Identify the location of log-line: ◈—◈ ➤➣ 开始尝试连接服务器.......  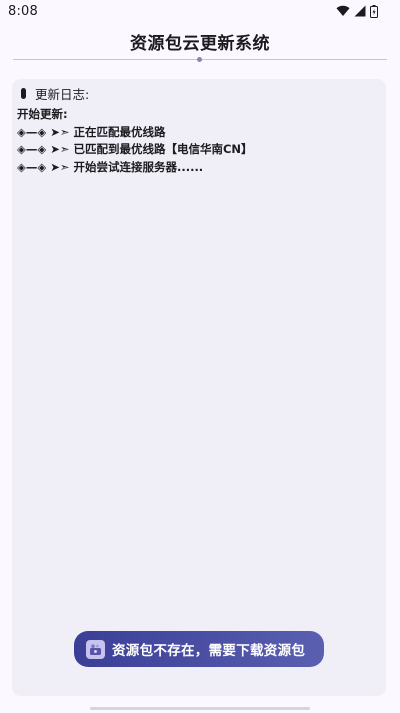
(110, 166).